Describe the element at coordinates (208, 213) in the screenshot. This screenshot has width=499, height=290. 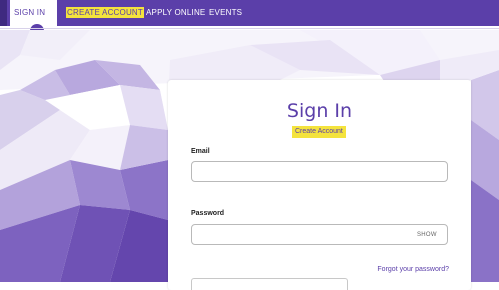
I see `password-label: Password` at that location.